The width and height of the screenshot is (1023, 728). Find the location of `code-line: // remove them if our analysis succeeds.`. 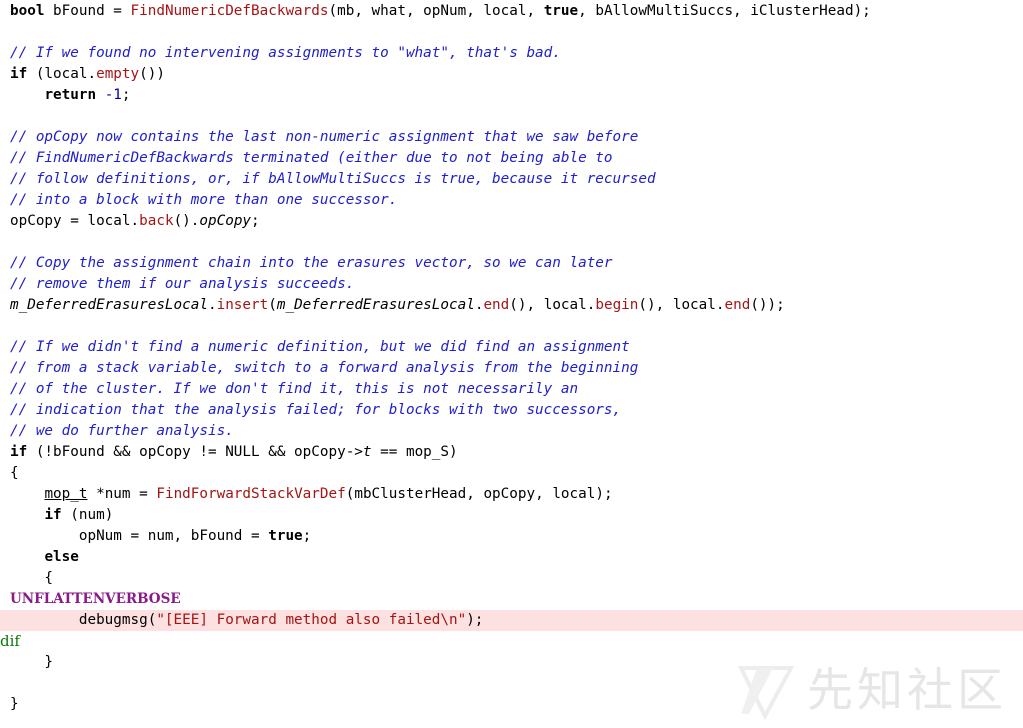

code-line: // remove them if our analysis succeeds. is located at coordinates (511, 284).